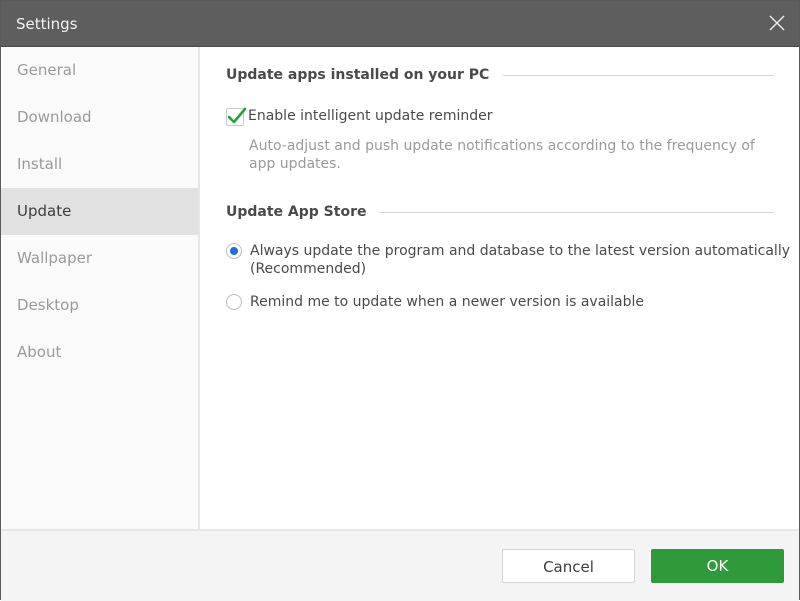 This screenshot has width=800, height=601. Describe the element at coordinates (99, 117) in the screenshot. I see `sidebar-item-download: Download` at that location.